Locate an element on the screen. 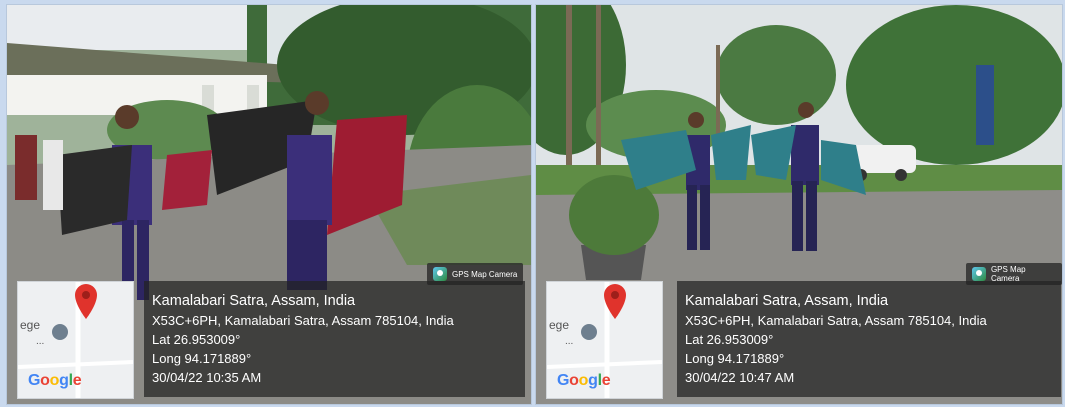 The height and width of the screenshot is (407, 1065). datetime-line: 30/04/22 10:47 AM is located at coordinates (740, 377).